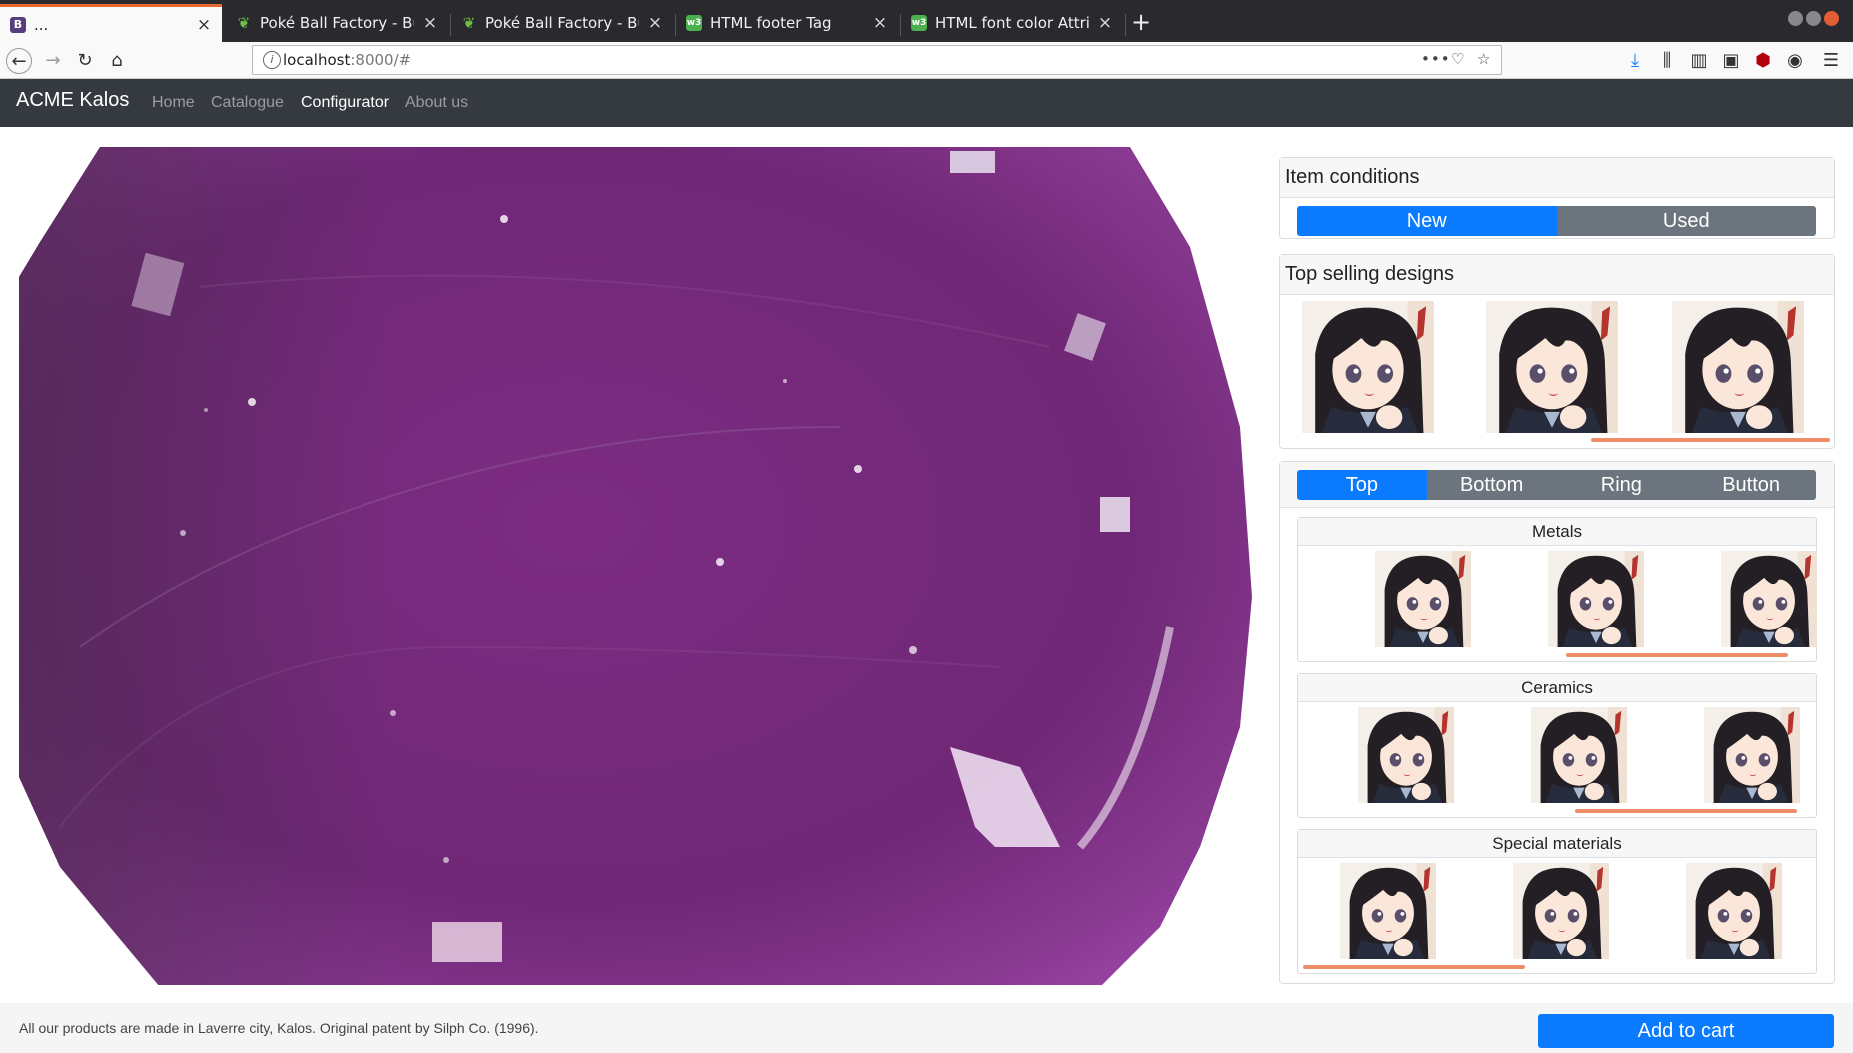 Image resolution: width=1853 pixels, height=1053 pixels. What do you see at coordinates (1557, 275) in the screenshot?
I see `top-selling-designs-title: Top selling designs` at bounding box center [1557, 275].